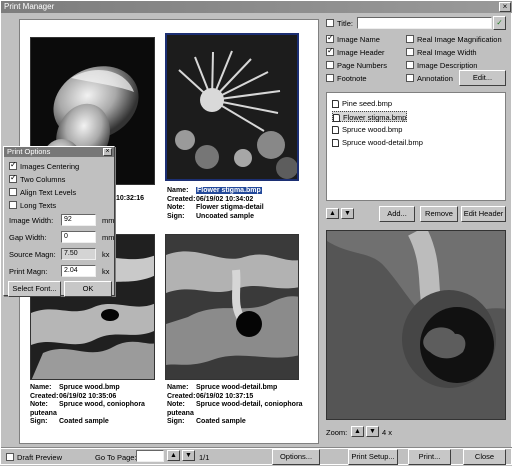 This screenshot has height=466, width=512. I want to click on source-magn-label: Source Magn:, so click(32, 254).